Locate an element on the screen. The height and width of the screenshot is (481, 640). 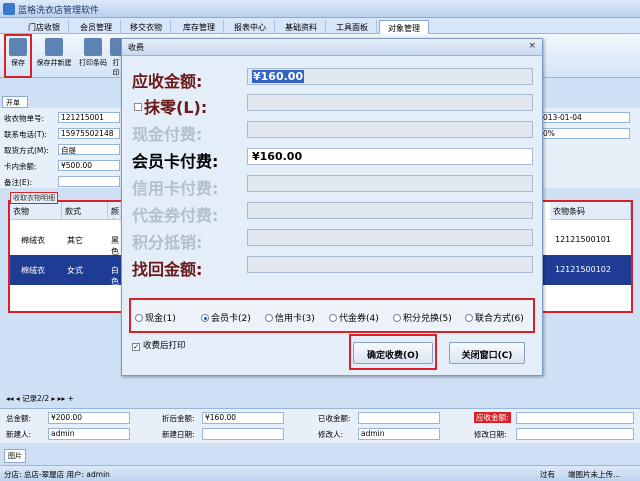
creator-field: admin is located at coordinates (89, 434).